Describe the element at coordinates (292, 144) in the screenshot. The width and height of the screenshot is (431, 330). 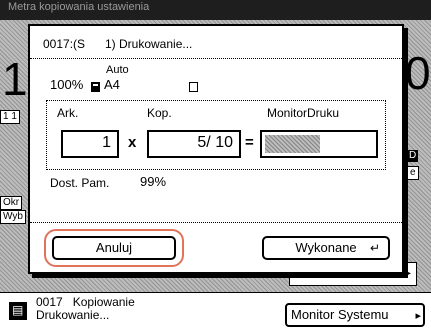
I see `print-progress-fill` at that location.